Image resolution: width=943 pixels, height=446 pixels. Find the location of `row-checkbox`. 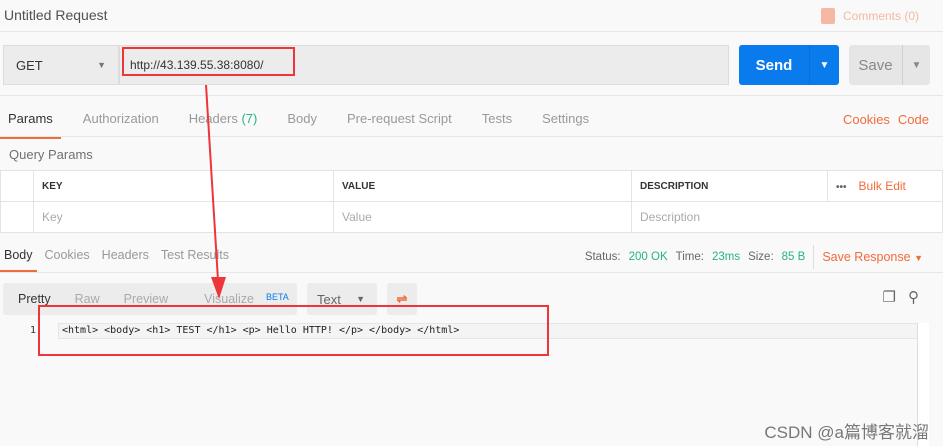

row-checkbox is located at coordinates (17, 217).